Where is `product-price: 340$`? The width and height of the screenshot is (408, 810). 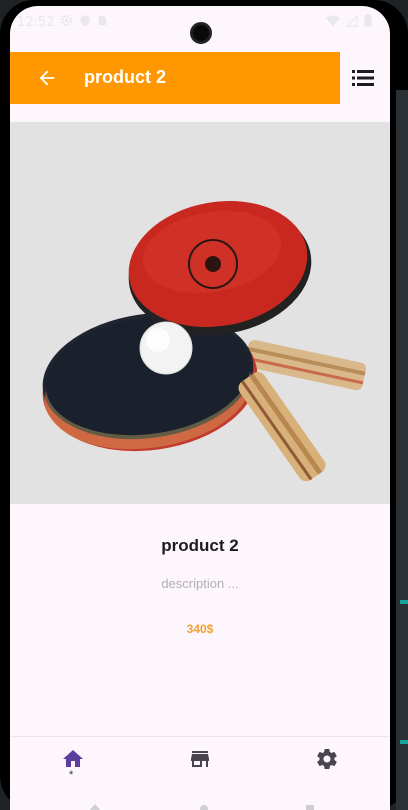 product-price: 340$ is located at coordinates (200, 629).